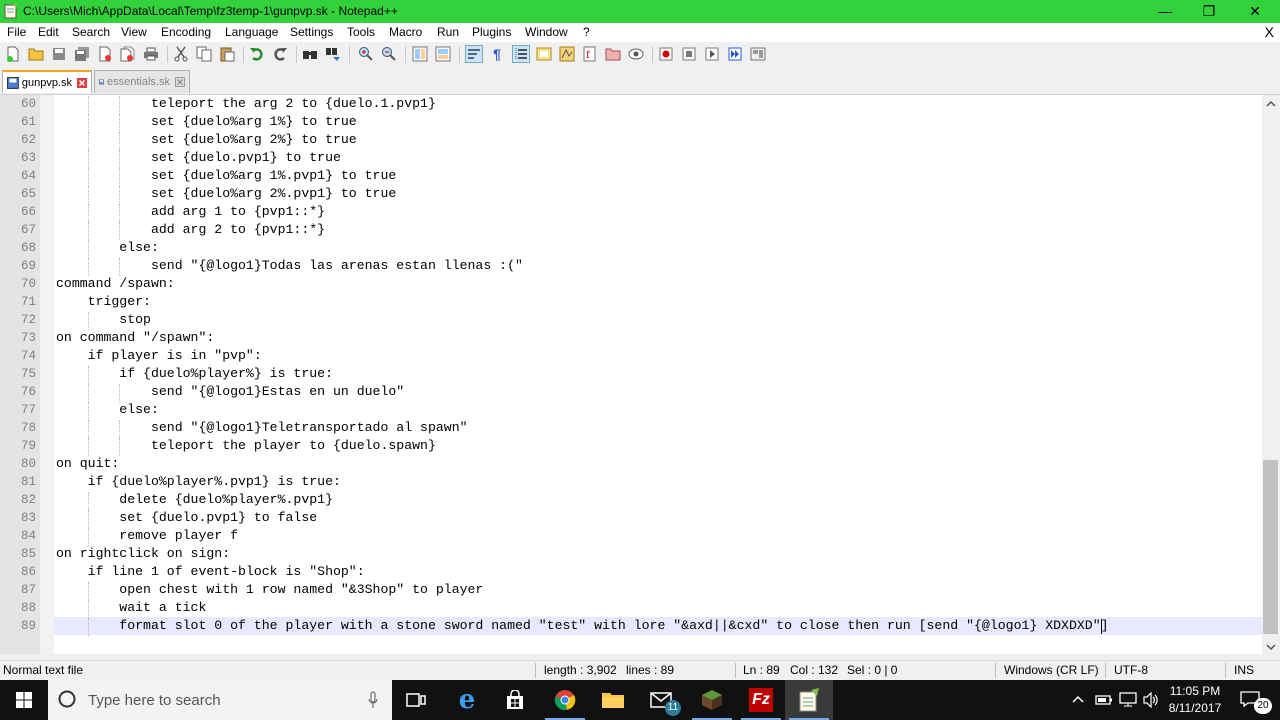 The image size is (1280, 720). What do you see at coordinates (1128, 700) in the screenshot?
I see `network-icon` at bounding box center [1128, 700].